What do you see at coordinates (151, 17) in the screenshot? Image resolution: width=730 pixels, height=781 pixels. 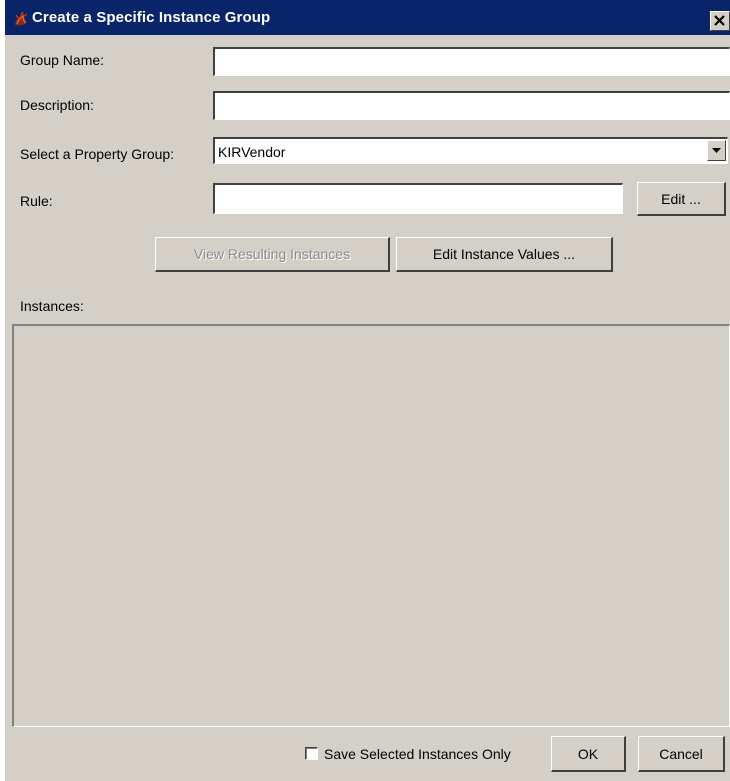 I see `window-title: Create a Specific Instance Group` at bounding box center [151, 17].